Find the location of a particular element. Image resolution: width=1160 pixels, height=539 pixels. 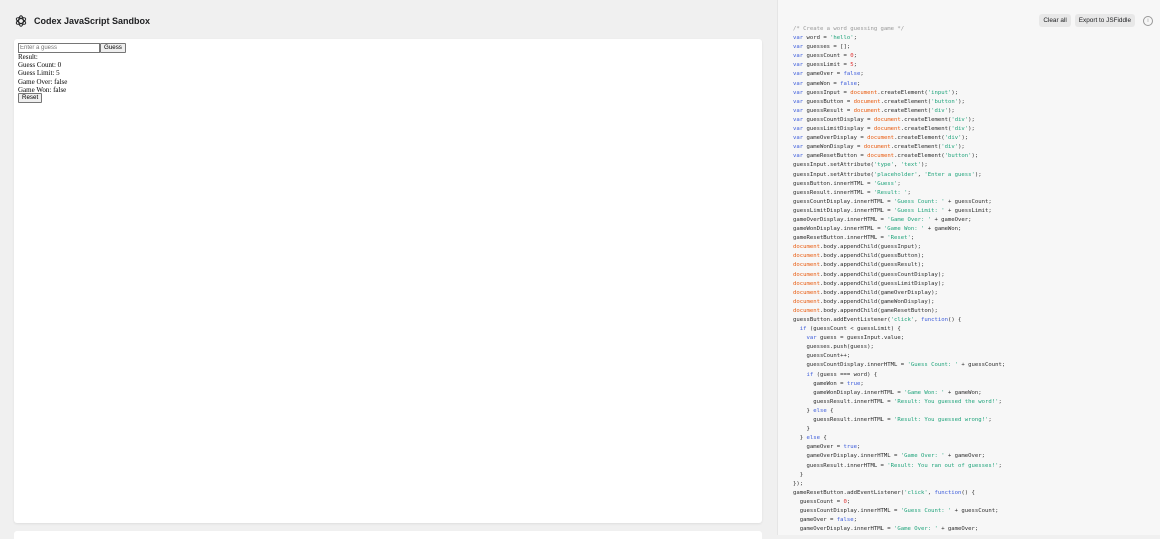

sandbox-output-next is located at coordinates (388, 535).